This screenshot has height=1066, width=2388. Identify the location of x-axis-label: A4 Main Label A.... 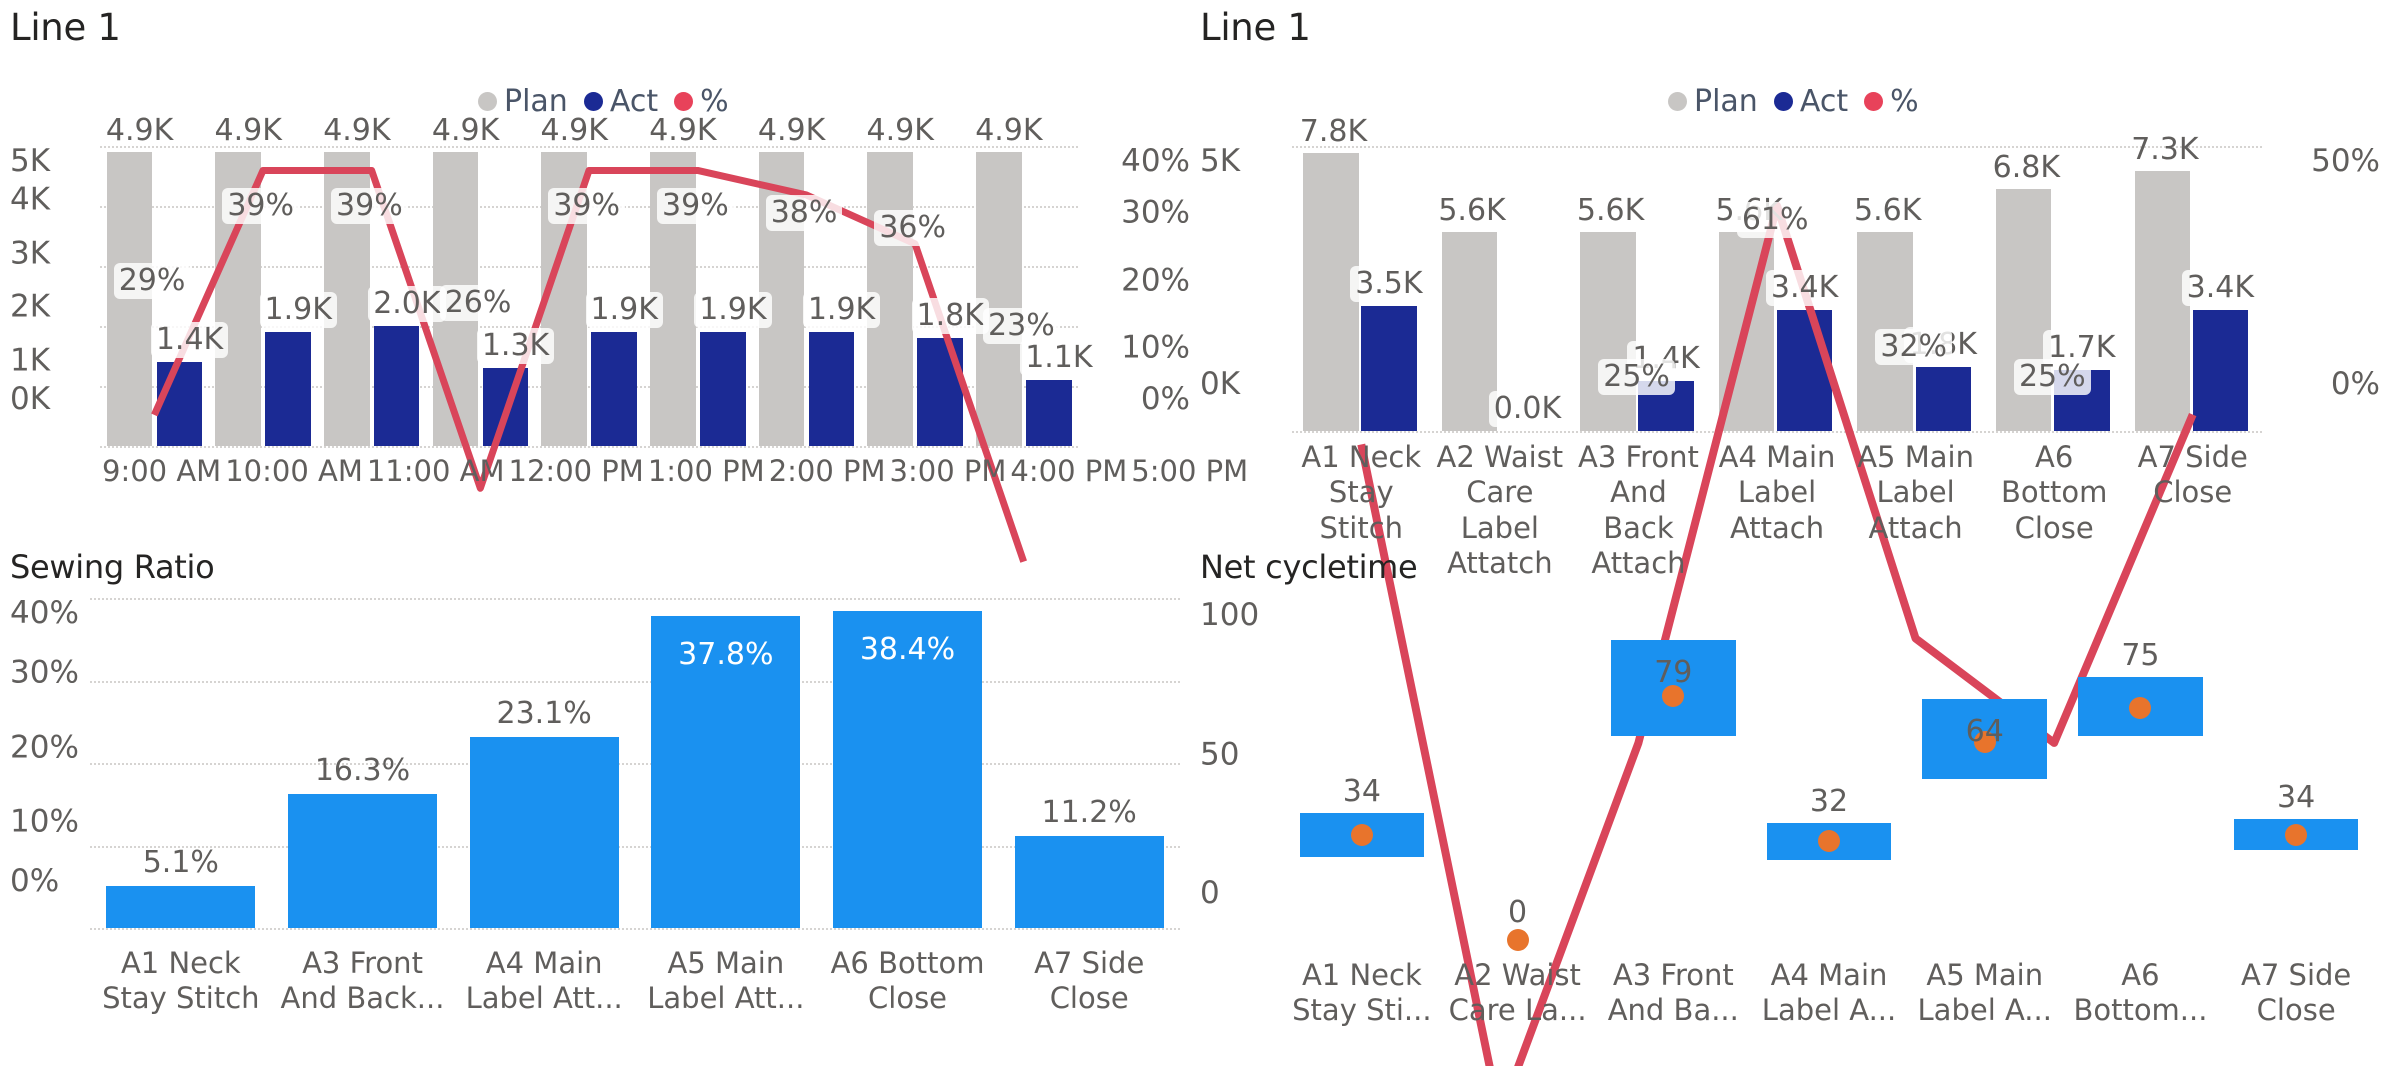
(1829, 993).